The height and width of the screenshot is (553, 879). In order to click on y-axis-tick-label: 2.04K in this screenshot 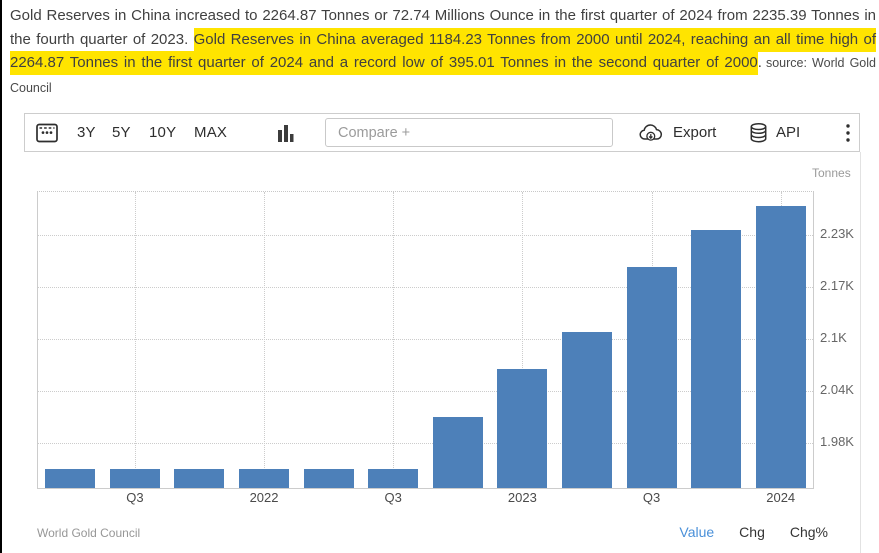, I will do `click(837, 389)`.